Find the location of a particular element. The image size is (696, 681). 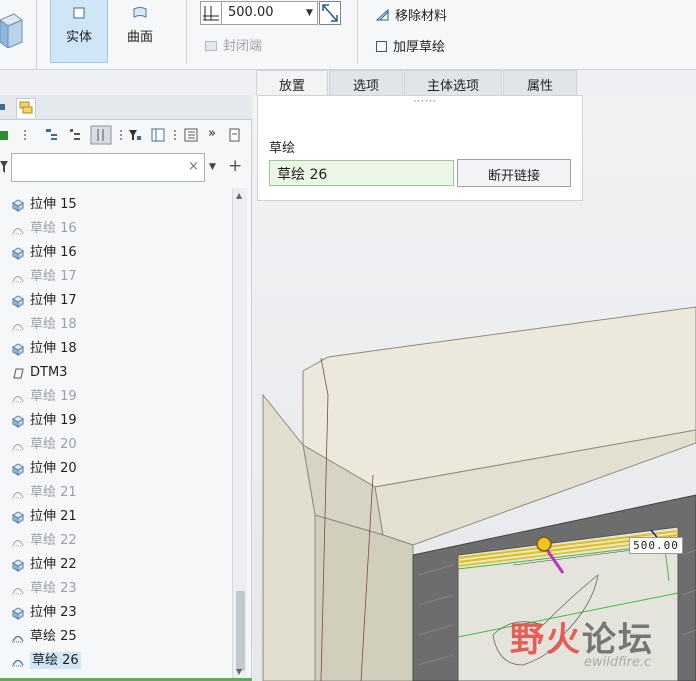

surface-button: 曲面 is located at coordinates (140, 31).